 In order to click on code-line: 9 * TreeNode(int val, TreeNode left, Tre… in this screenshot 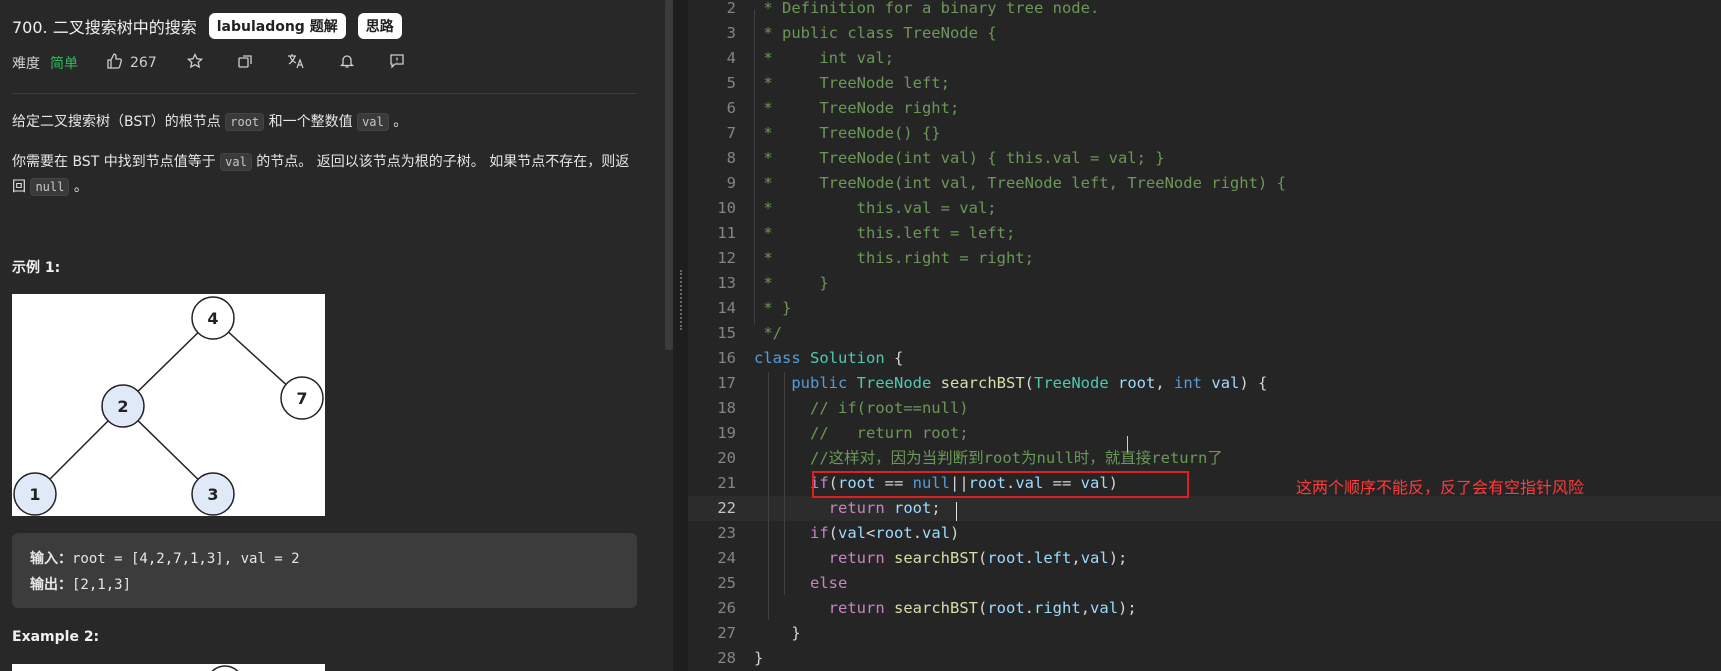, I will do `click(1204, 183)`.